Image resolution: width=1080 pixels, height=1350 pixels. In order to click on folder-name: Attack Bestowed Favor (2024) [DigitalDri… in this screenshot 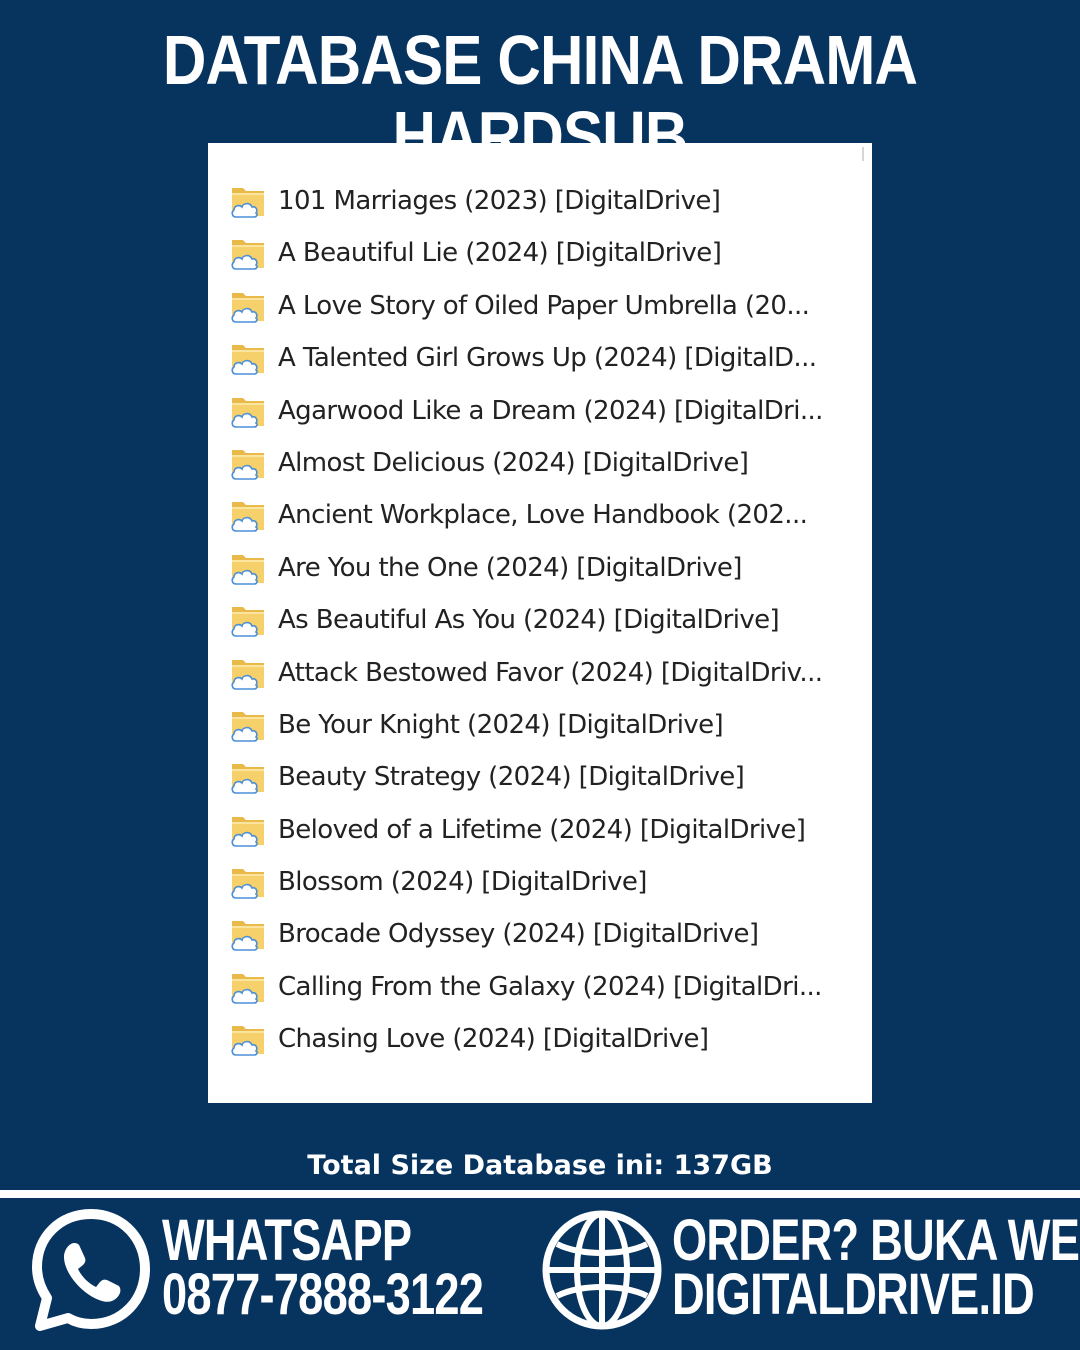, I will do `click(550, 672)`.